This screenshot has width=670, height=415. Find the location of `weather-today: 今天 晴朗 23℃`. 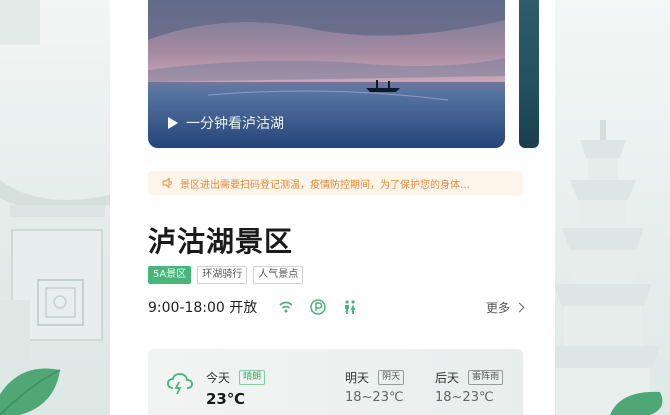

weather-today: 今天 晴朗 23℃ is located at coordinates (236, 387).